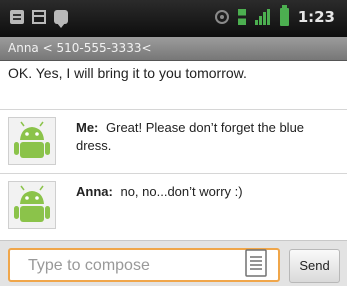 This screenshot has height=286, width=347. Describe the element at coordinates (262, 17) in the screenshot. I see `signal-icon` at that location.